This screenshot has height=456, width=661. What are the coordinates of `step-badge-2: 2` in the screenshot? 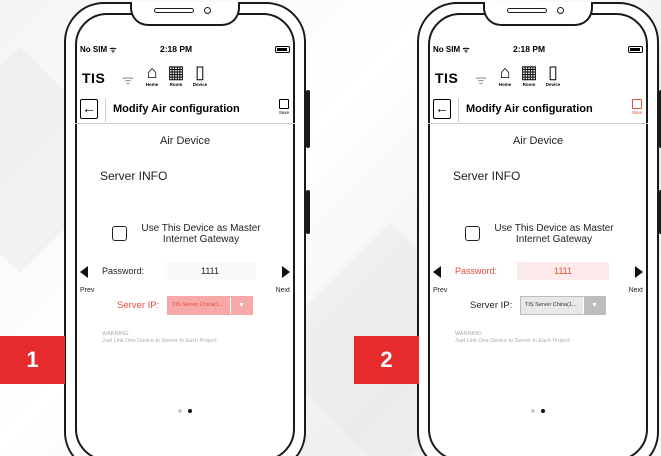 It's located at (386, 360).